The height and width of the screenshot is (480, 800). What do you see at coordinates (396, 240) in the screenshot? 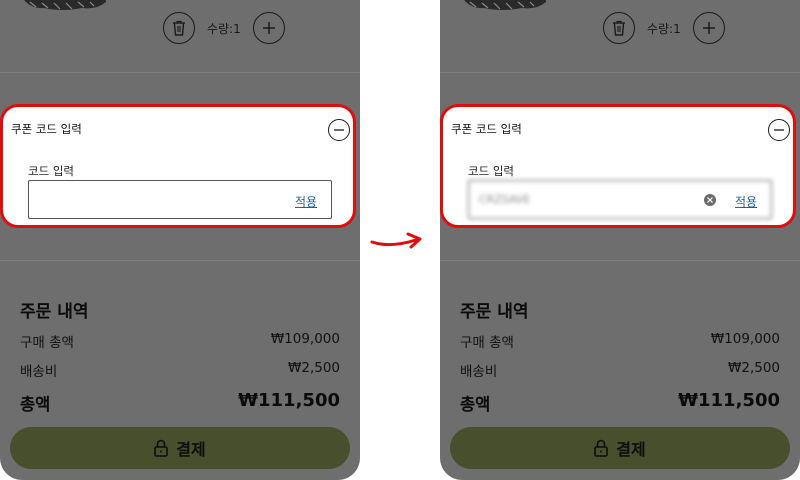
I see `arrow-right-icon` at bounding box center [396, 240].